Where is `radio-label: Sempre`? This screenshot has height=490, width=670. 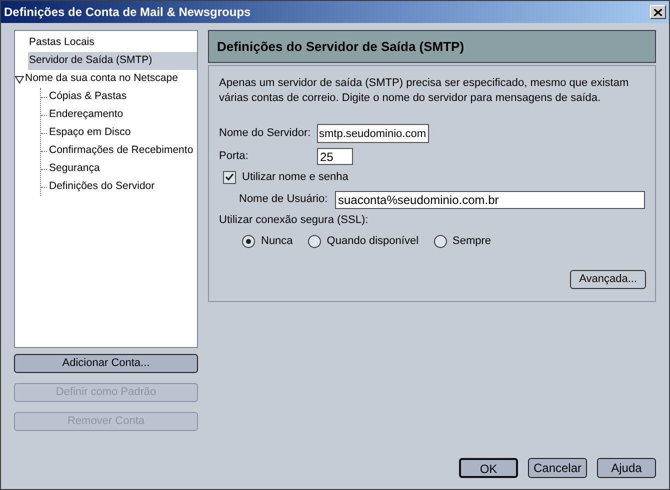 radio-label: Sempre is located at coordinates (472, 241).